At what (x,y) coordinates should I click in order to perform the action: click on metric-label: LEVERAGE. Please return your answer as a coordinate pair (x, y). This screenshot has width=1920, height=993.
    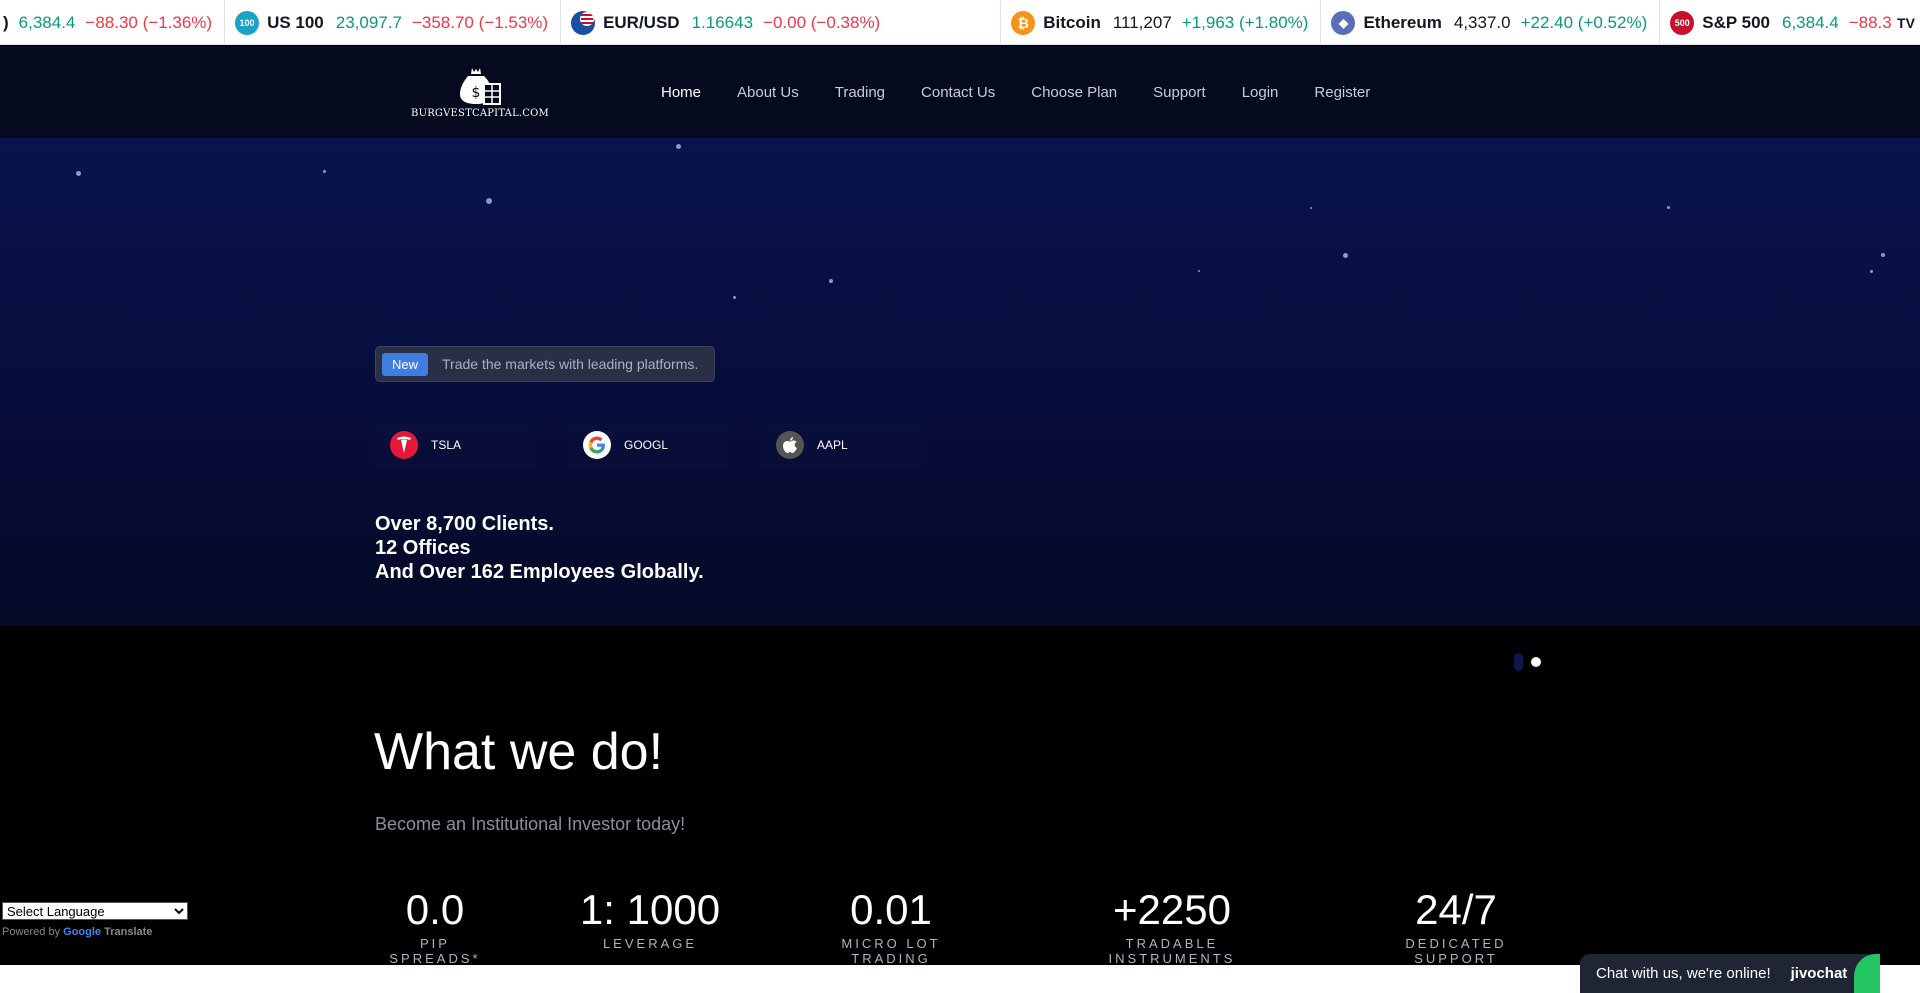
    Looking at the image, I should click on (650, 943).